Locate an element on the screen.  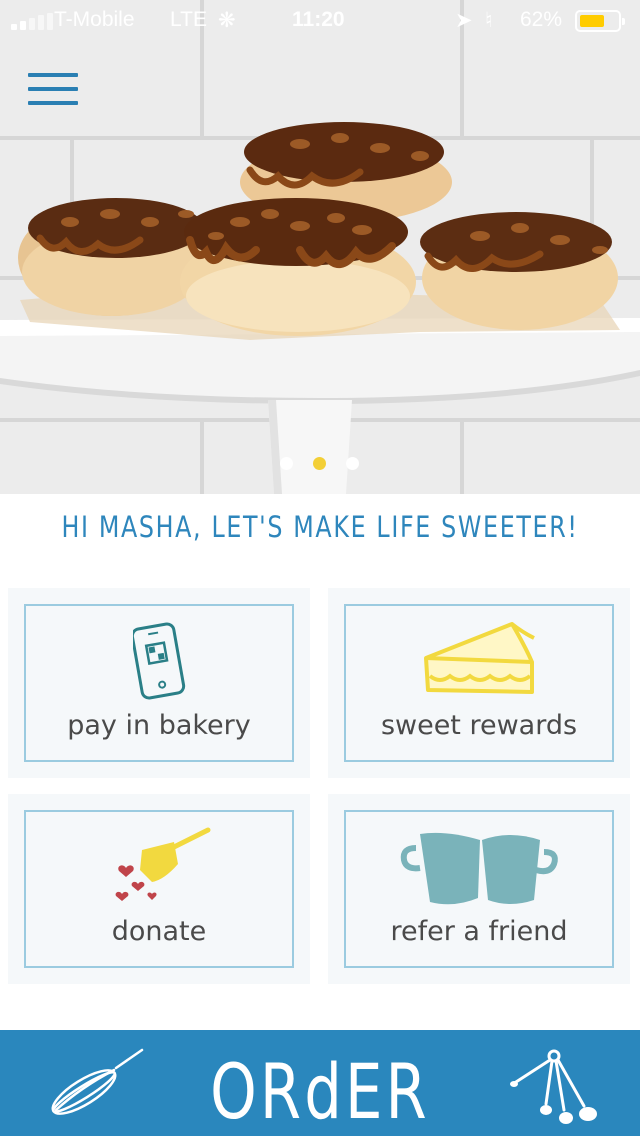
carousel-dot-active is located at coordinates (319, 463).